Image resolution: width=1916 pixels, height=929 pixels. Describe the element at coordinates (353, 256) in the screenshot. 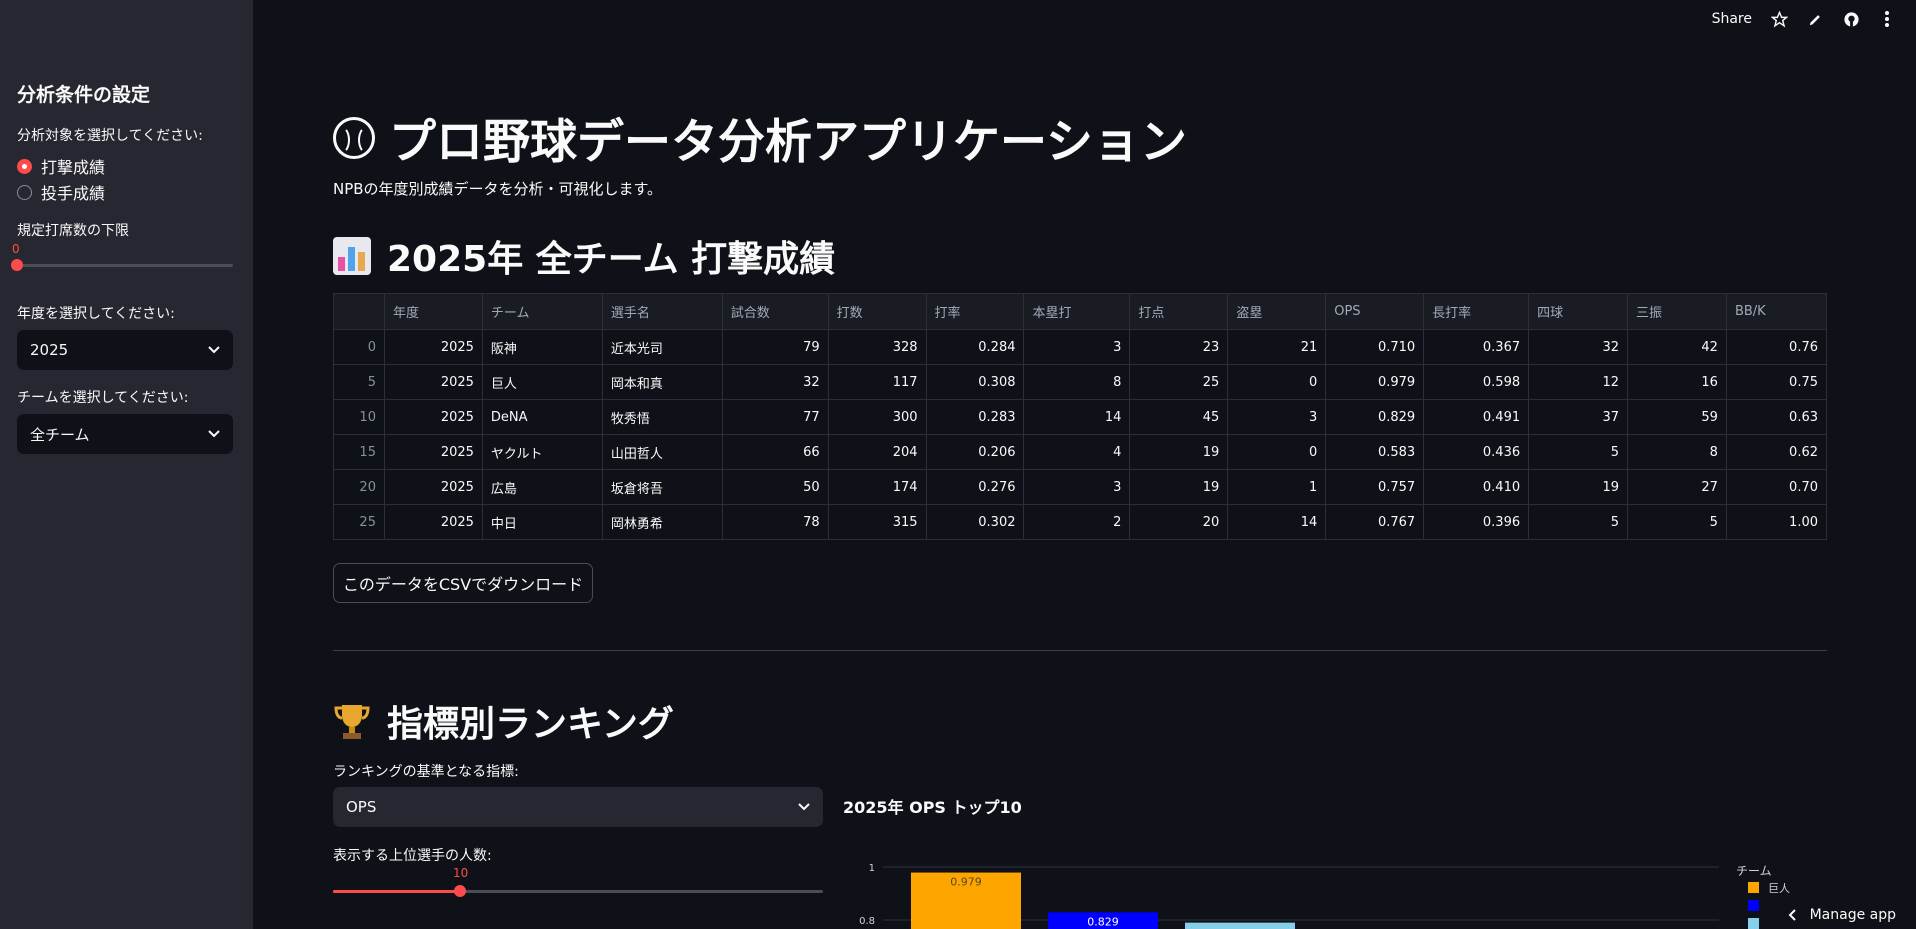

I see `bar-chart-icon` at that location.